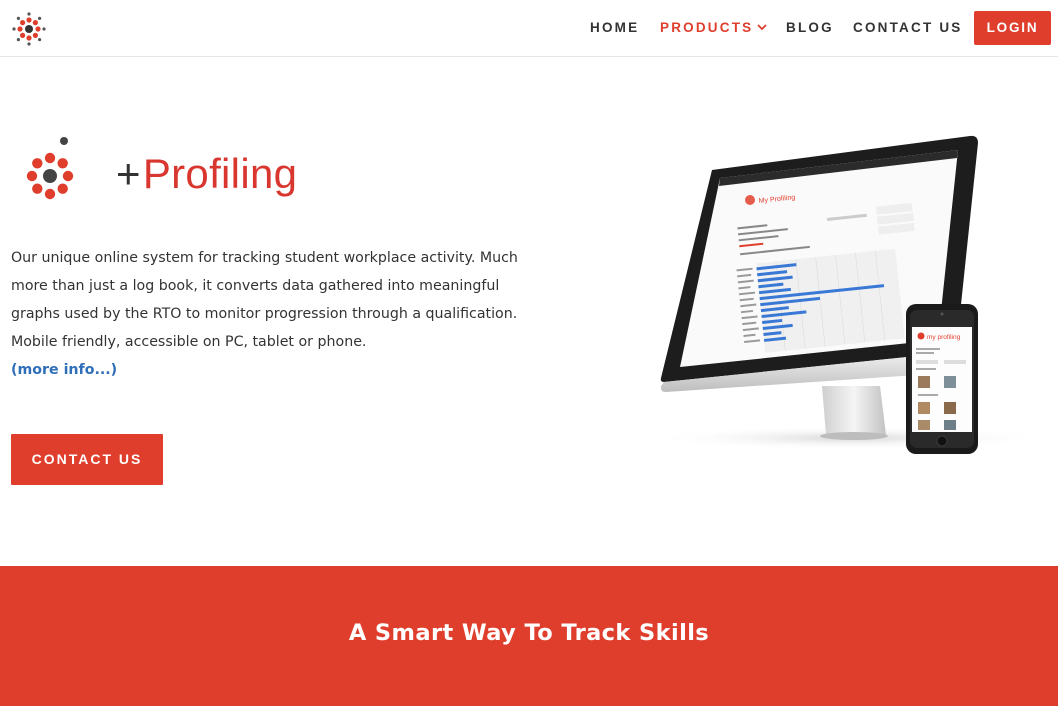 The image size is (1058, 706). What do you see at coordinates (707, 27) in the screenshot?
I see `nav-products-label: PRODUCTS` at bounding box center [707, 27].